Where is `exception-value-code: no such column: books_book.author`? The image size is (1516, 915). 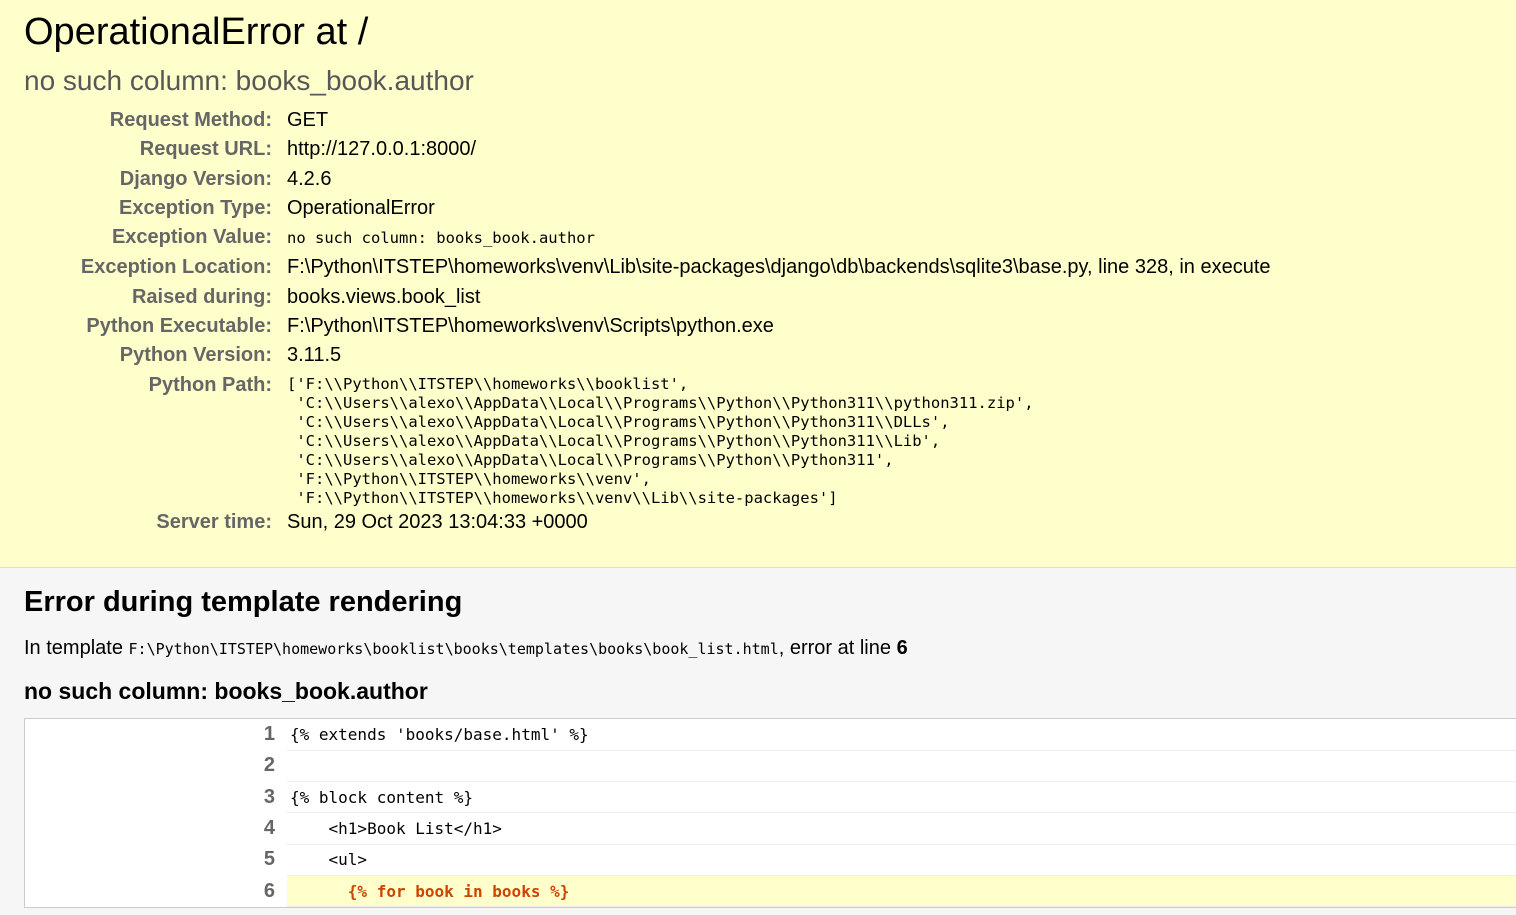
exception-value-code: no such column: books_book.author is located at coordinates (441, 238).